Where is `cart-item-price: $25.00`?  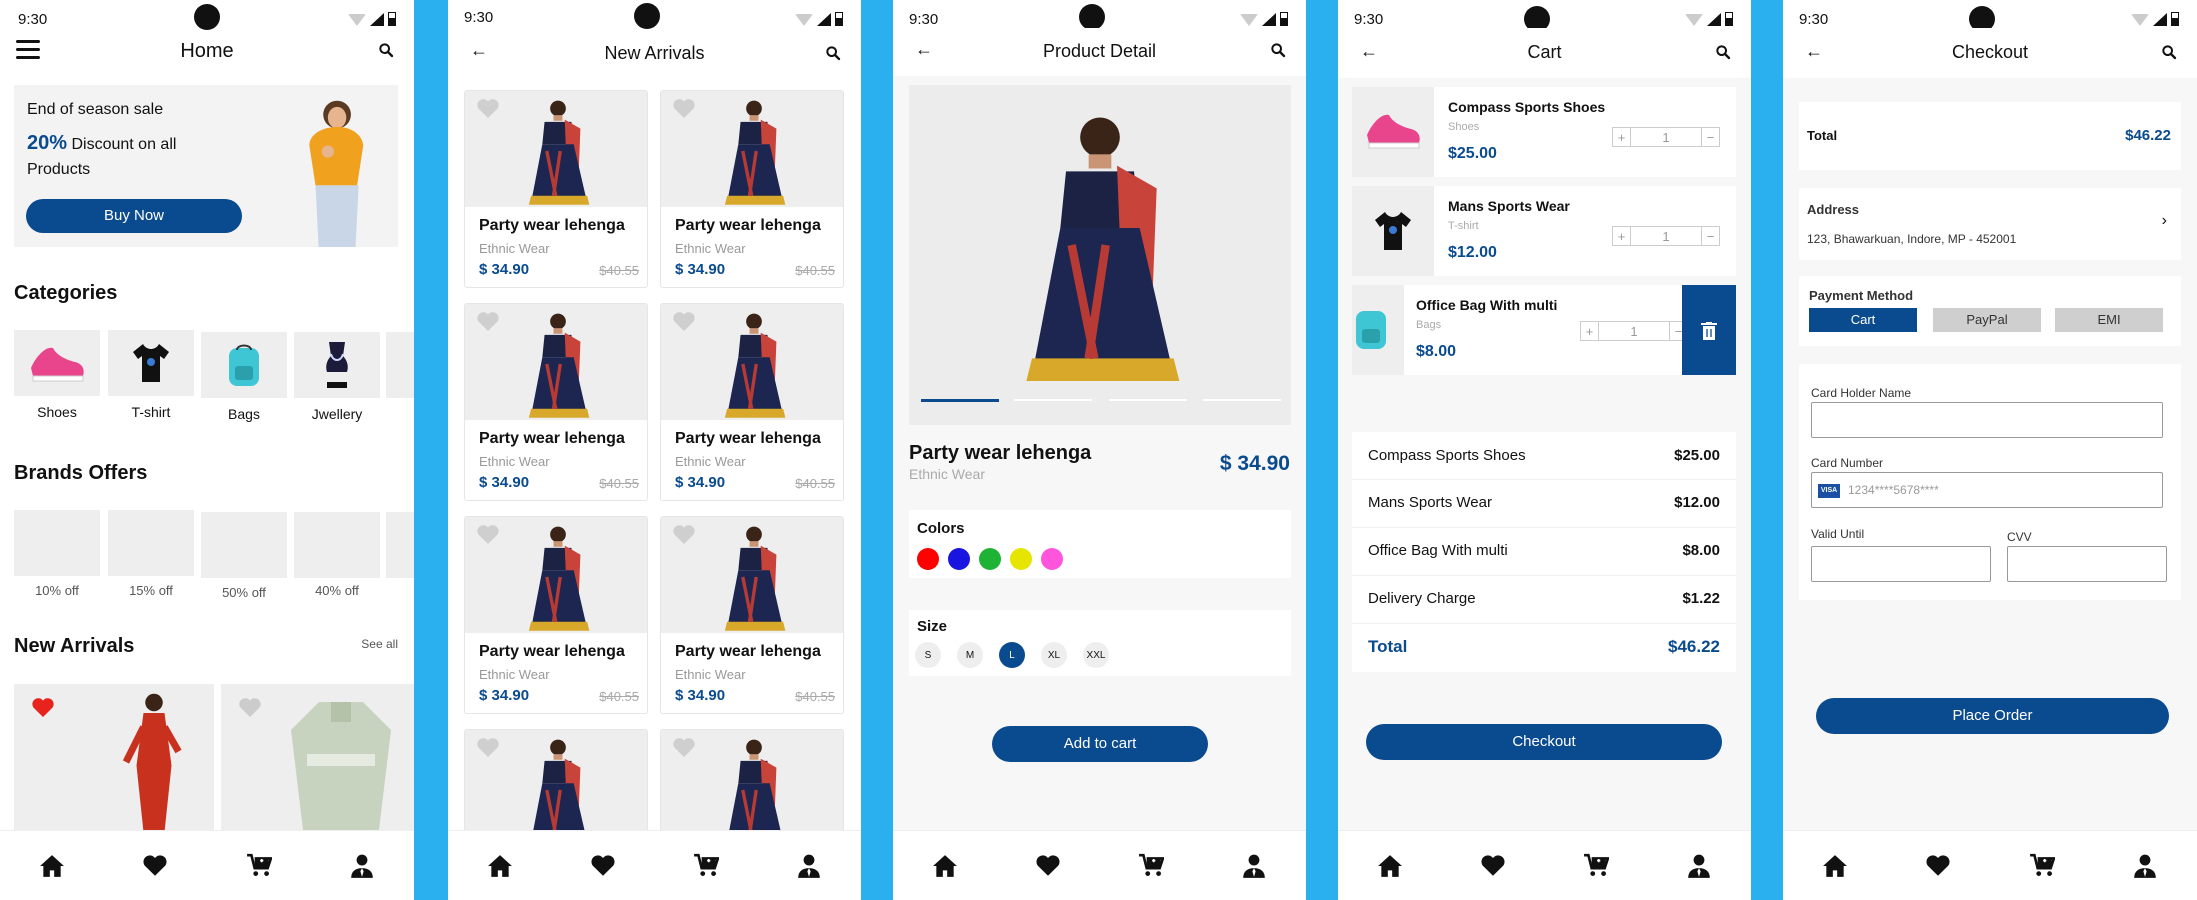
cart-item-price: $25.00 is located at coordinates (1472, 153).